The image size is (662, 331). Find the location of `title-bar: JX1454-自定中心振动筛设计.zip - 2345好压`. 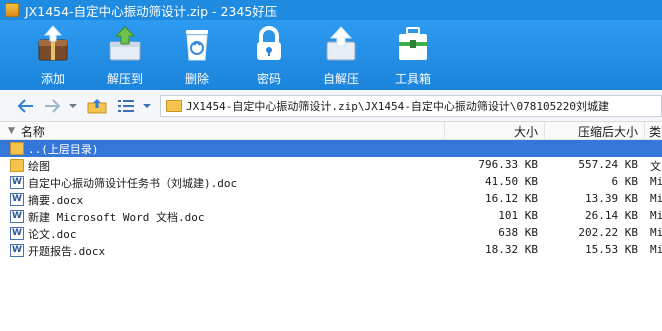

title-bar: JX1454-自定中心振动筛设计.zip - 2345好压 is located at coordinates (331, 10).